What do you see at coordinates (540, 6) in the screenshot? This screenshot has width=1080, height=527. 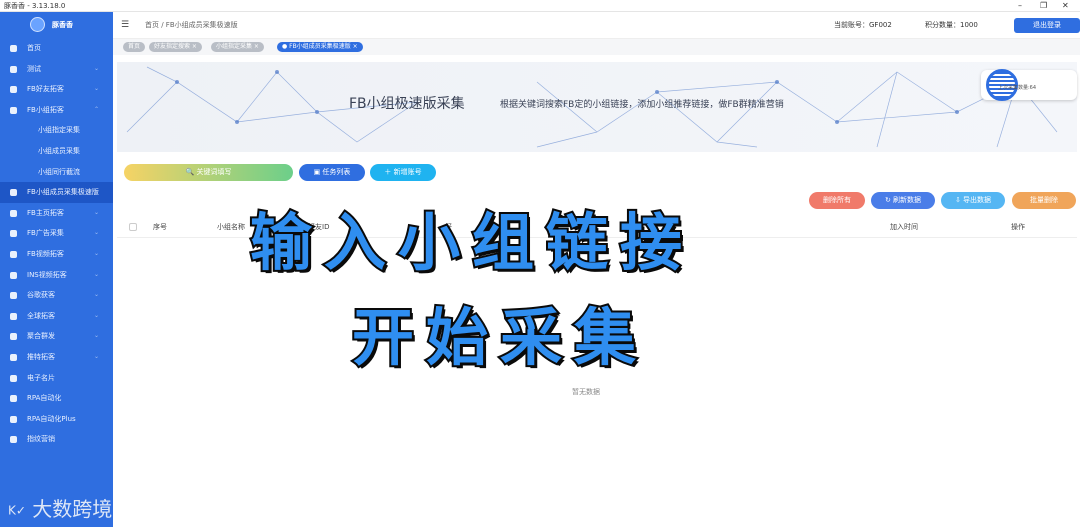 I see `window-titlebar: 豚香香 - 3.13.18.0 – ❐ ✕` at bounding box center [540, 6].